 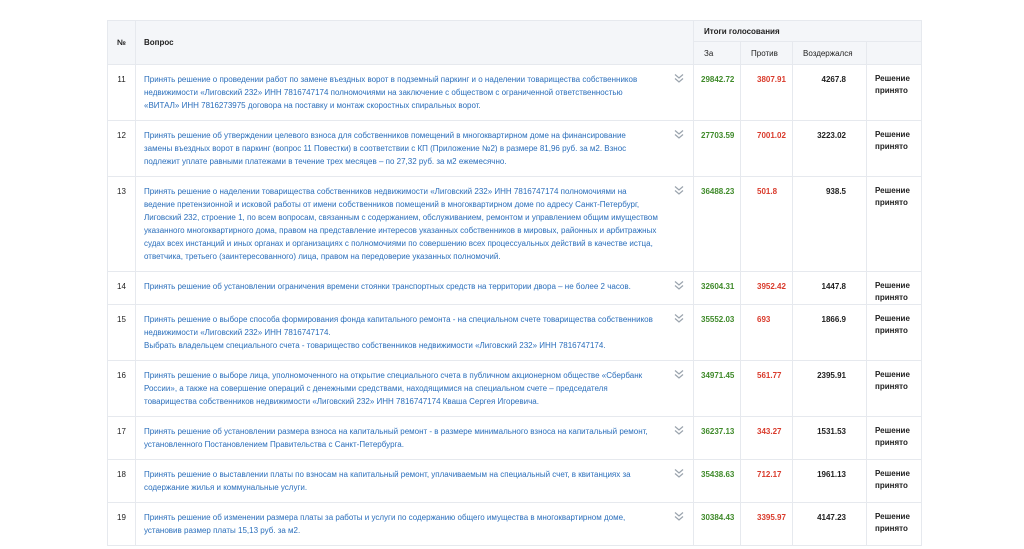 I want to click on votes-protiv: 561.77, so click(x=766, y=388).